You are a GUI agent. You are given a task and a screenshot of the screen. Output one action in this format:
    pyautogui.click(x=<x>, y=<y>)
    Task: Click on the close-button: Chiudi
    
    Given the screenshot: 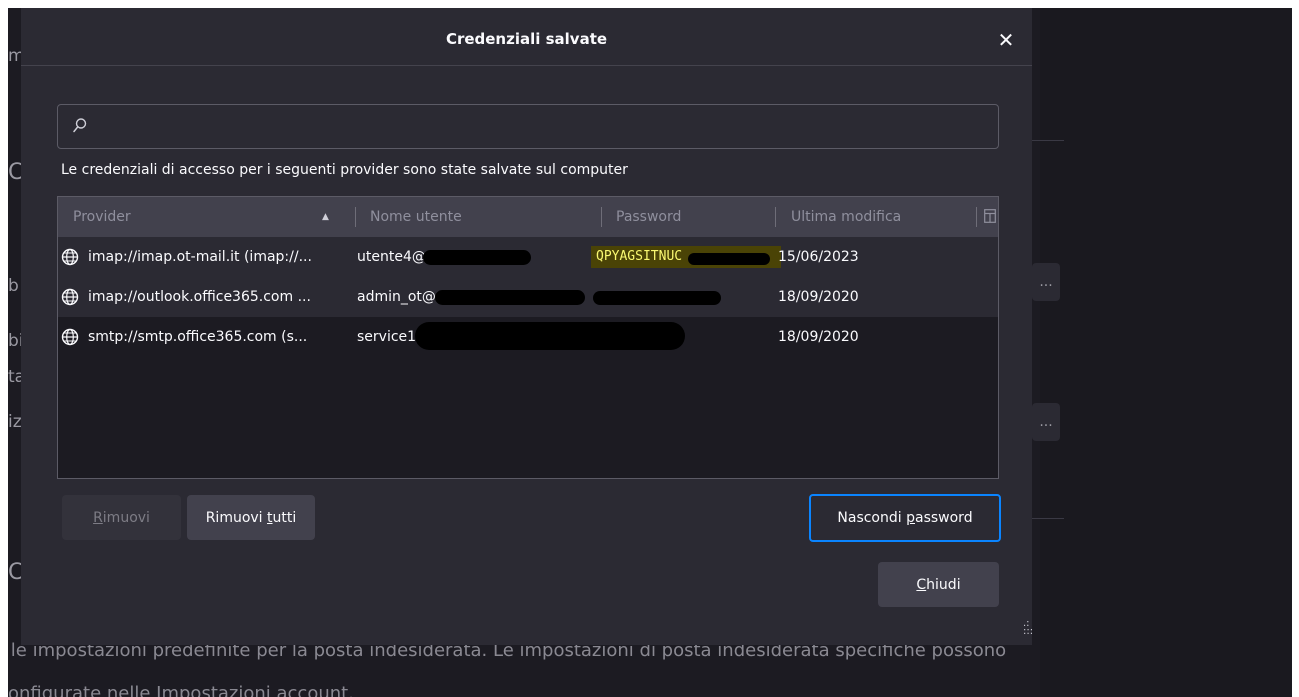 What is the action you would take?
    pyautogui.click(x=938, y=584)
    